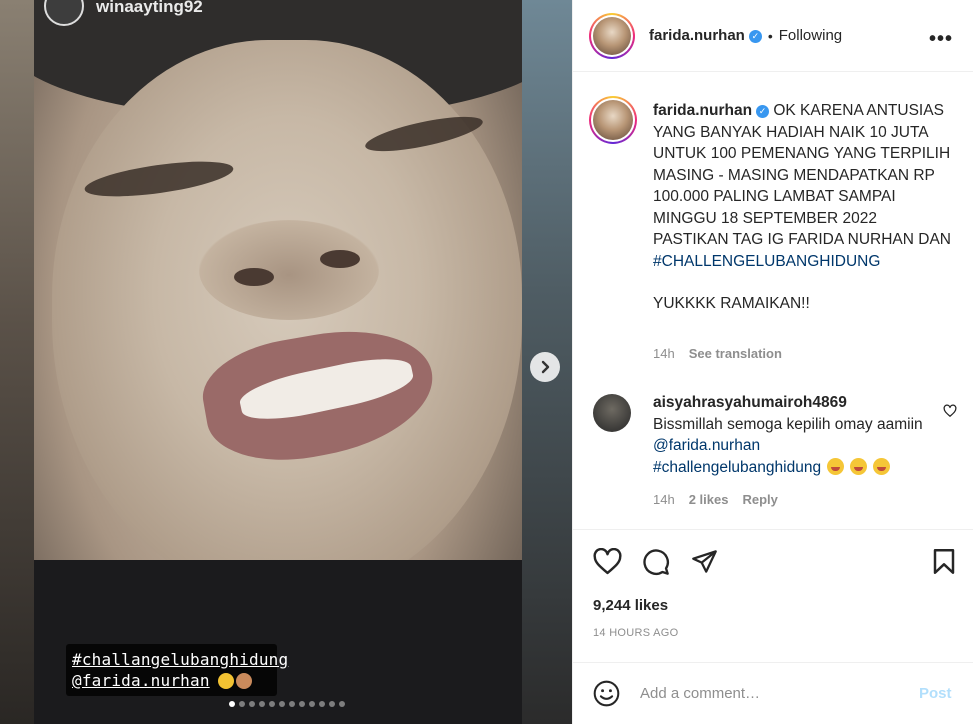 This screenshot has width=973, height=724. What do you see at coordinates (737, 467) in the screenshot?
I see `comment-hashtag: #challengelubanghidung` at bounding box center [737, 467].